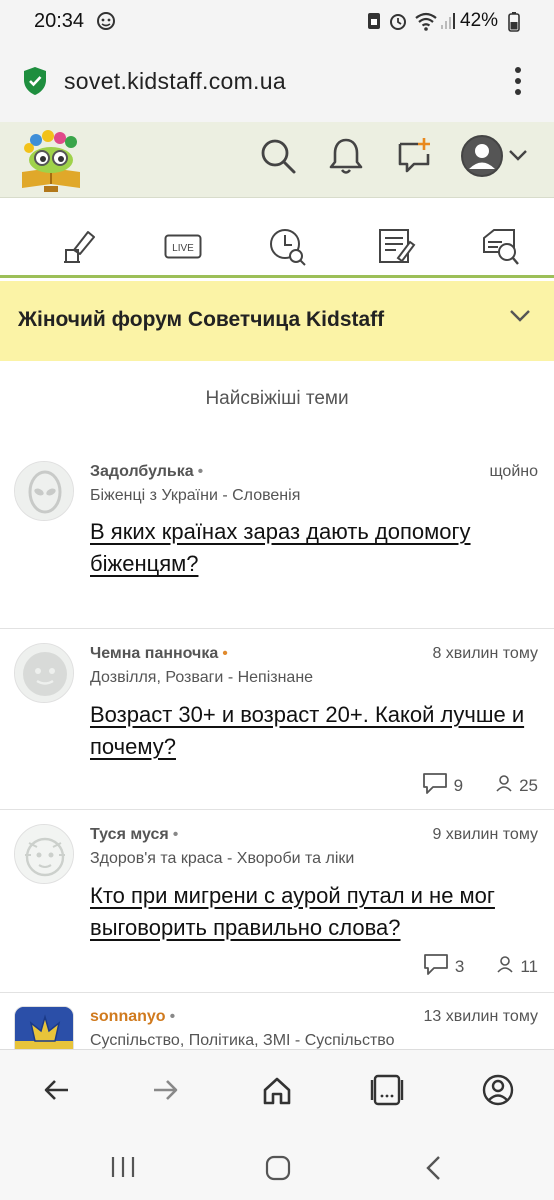 The width and height of the screenshot is (554, 1200). I want to click on search-icon, so click(278, 158).